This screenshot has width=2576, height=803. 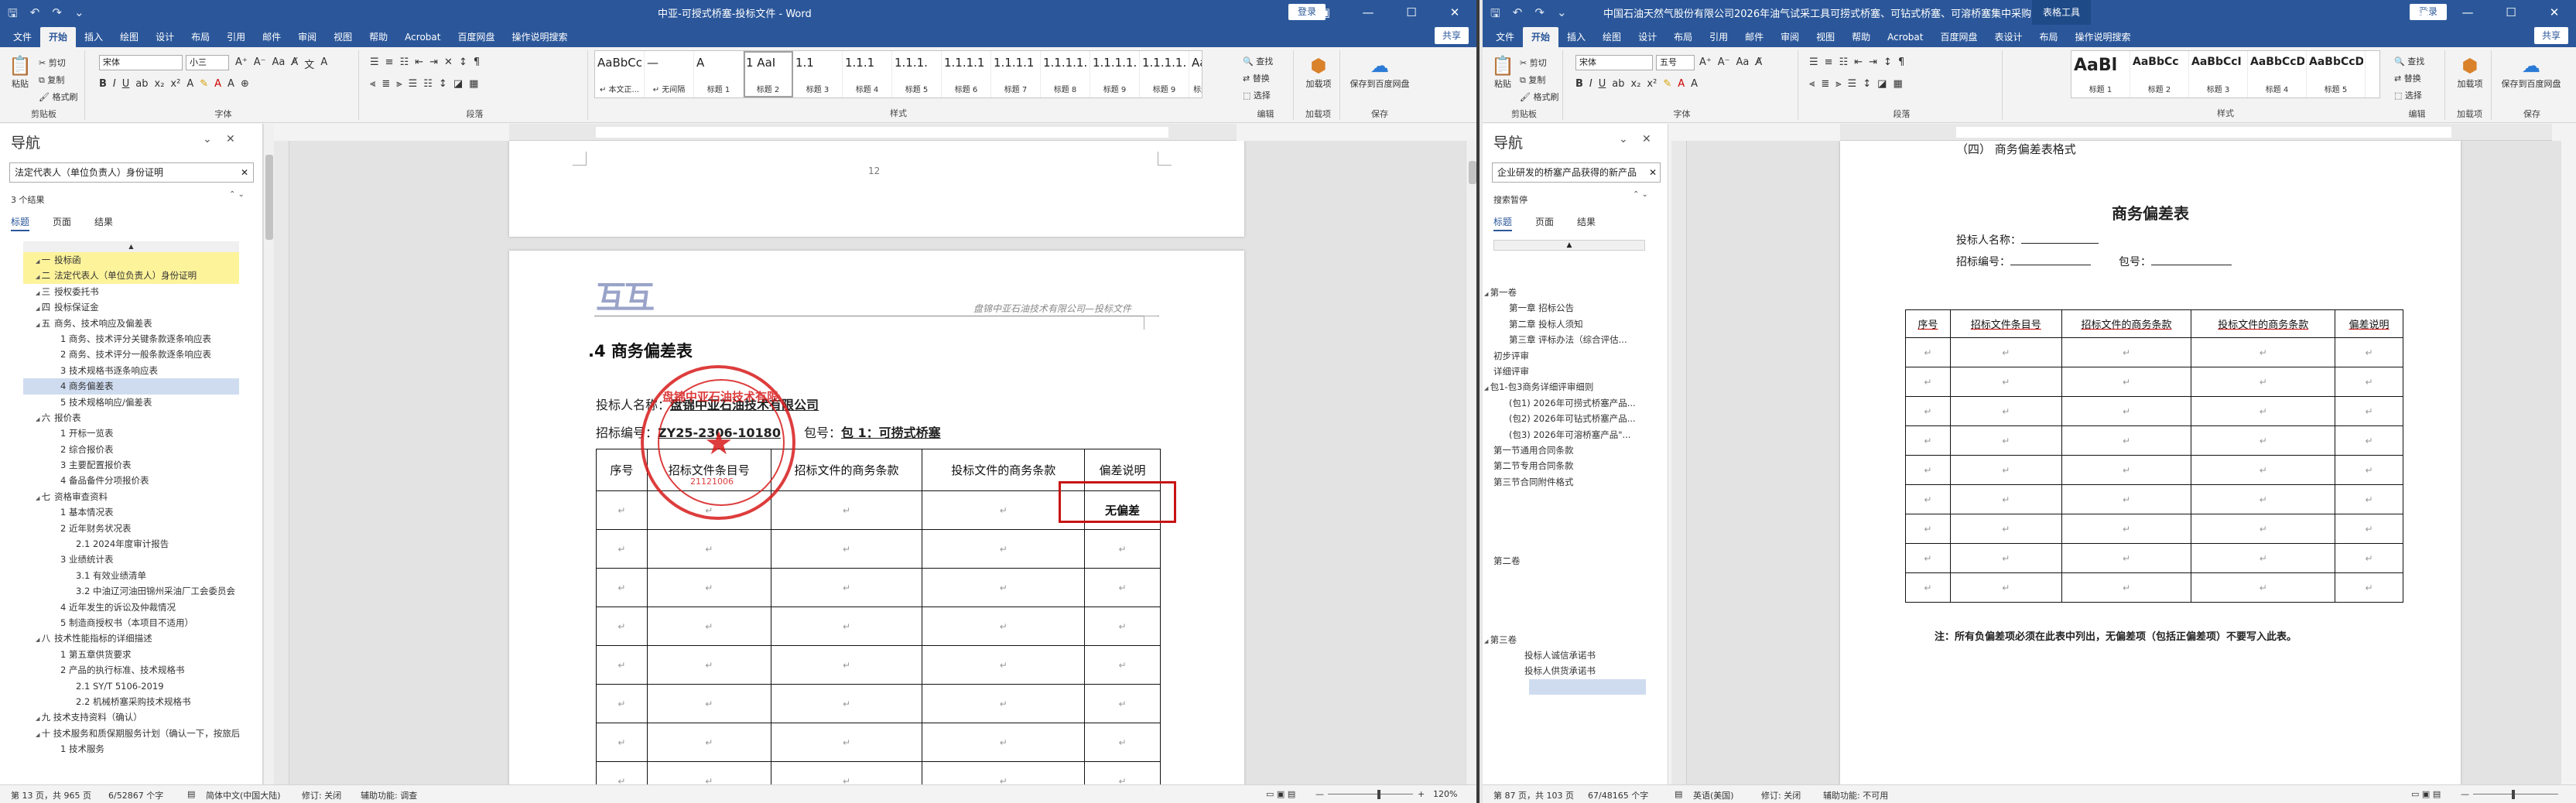 What do you see at coordinates (1569, 246) in the screenshot?
I see `nav-collapse-bar: ▲` at bounding box center [1569, 246].